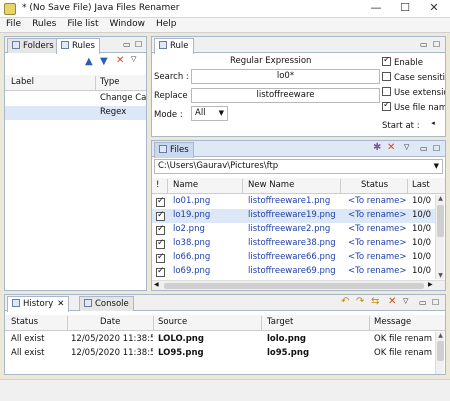 The width and height of the screenshot is (450, 401). What do you see at coordinates (403, 339) in the screenshot?
I see `history-message: OK file renam` at bounding box center [403, 339].